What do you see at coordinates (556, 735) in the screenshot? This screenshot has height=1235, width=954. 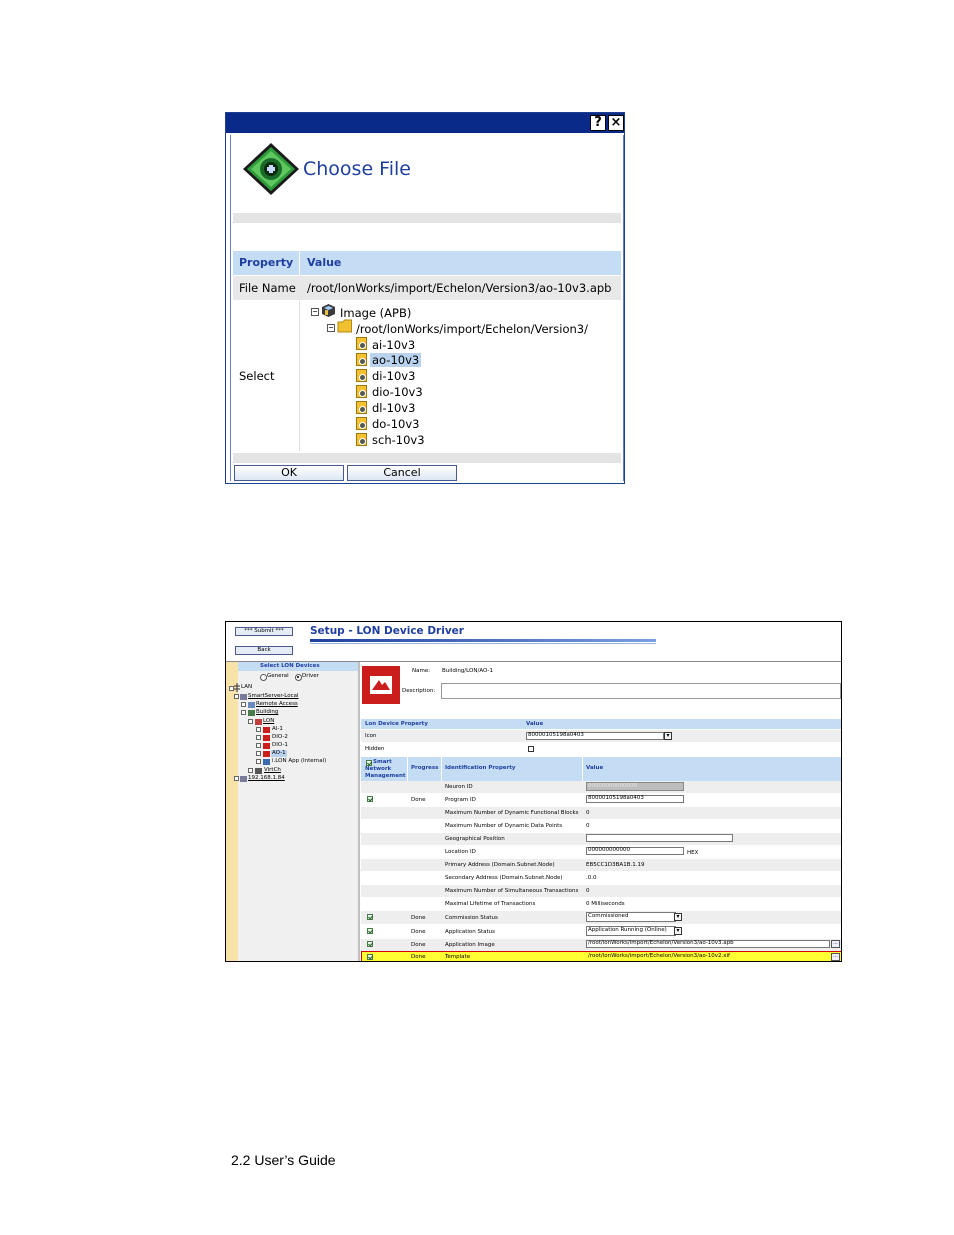 I see `icon-value: 80000105198a0403` at bounding box center [556, 735].